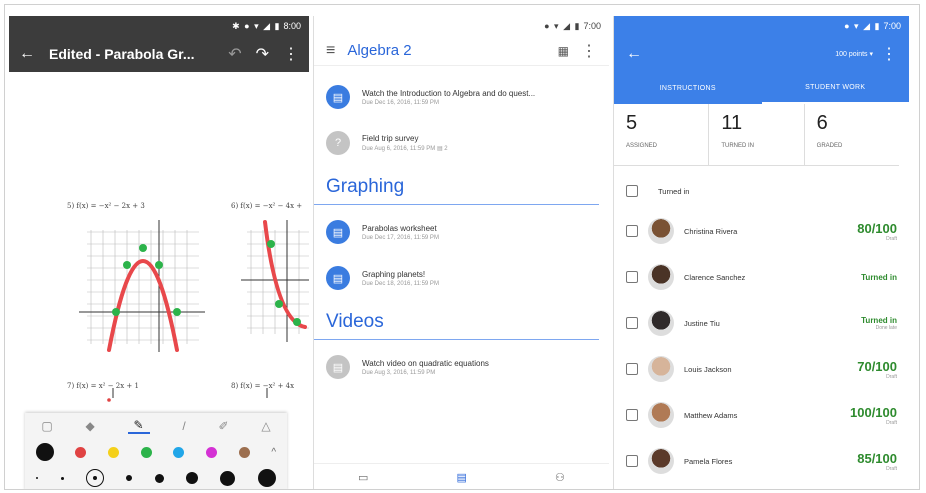 The height and width of the screenshot is (493, 926). What do you see at coordinates (852, 134) in the screenshot?
I see `stat-graded: 6 GRADED` at bounding box center [852, 134].